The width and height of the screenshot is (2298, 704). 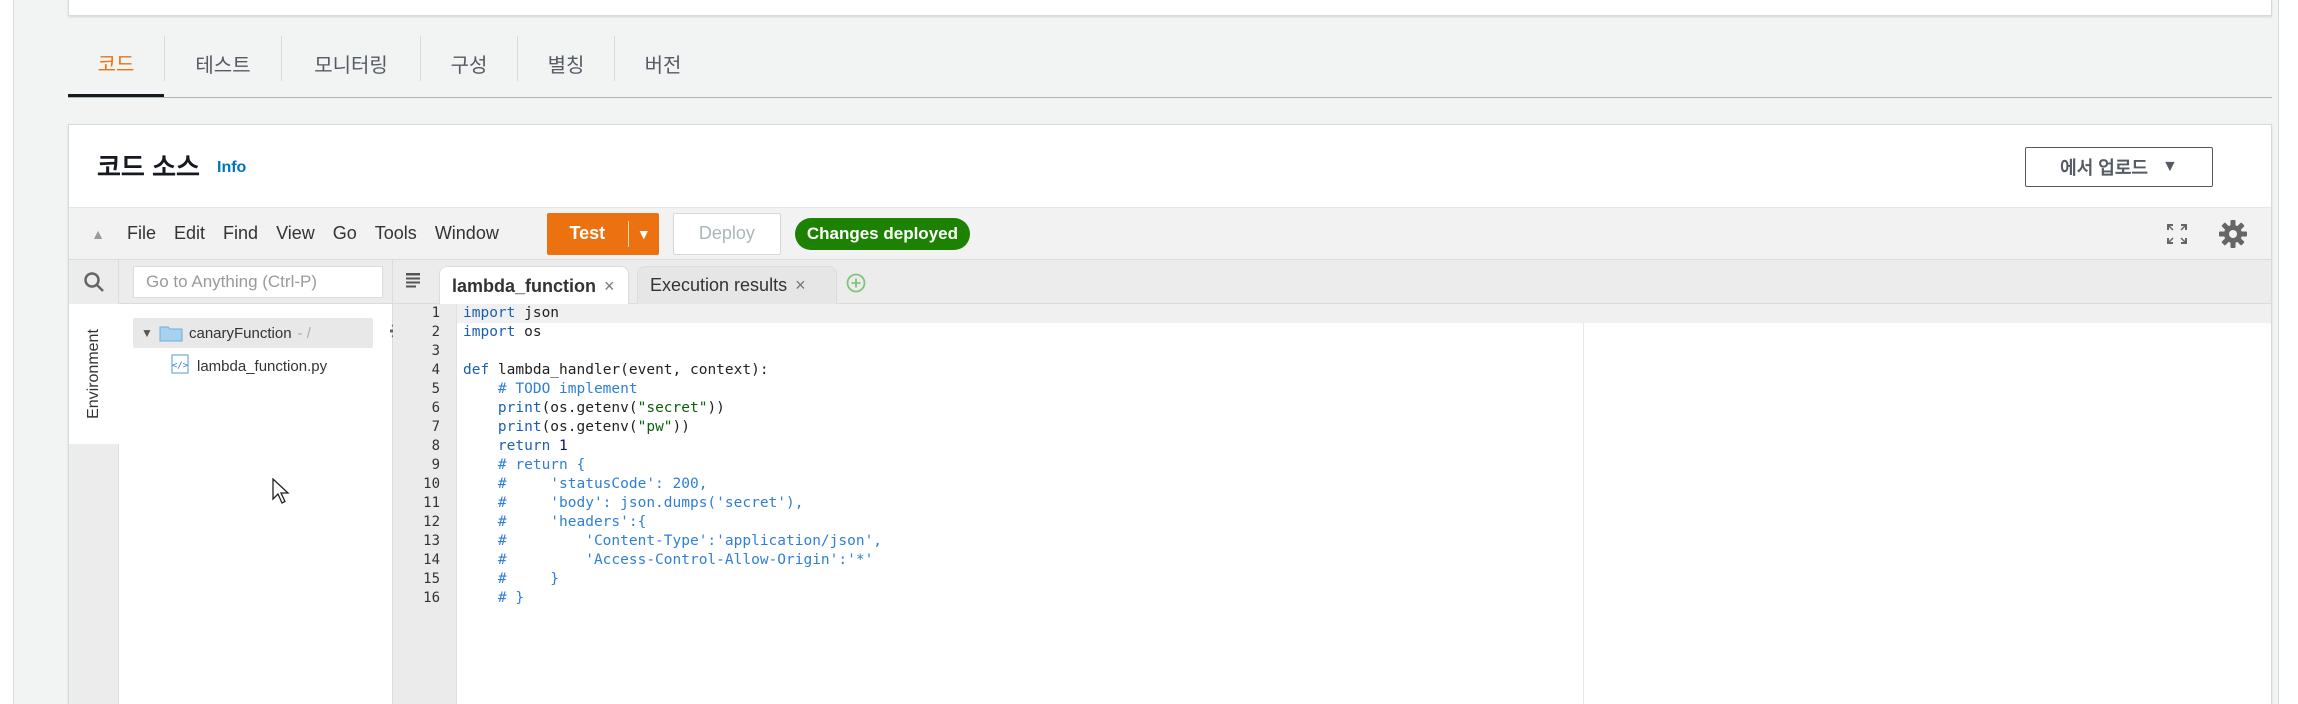 What do you see at coordinates (719, 285) in the screenshot?
I see `editor-tab-label: Execution results` at bounding box center [719, 285].